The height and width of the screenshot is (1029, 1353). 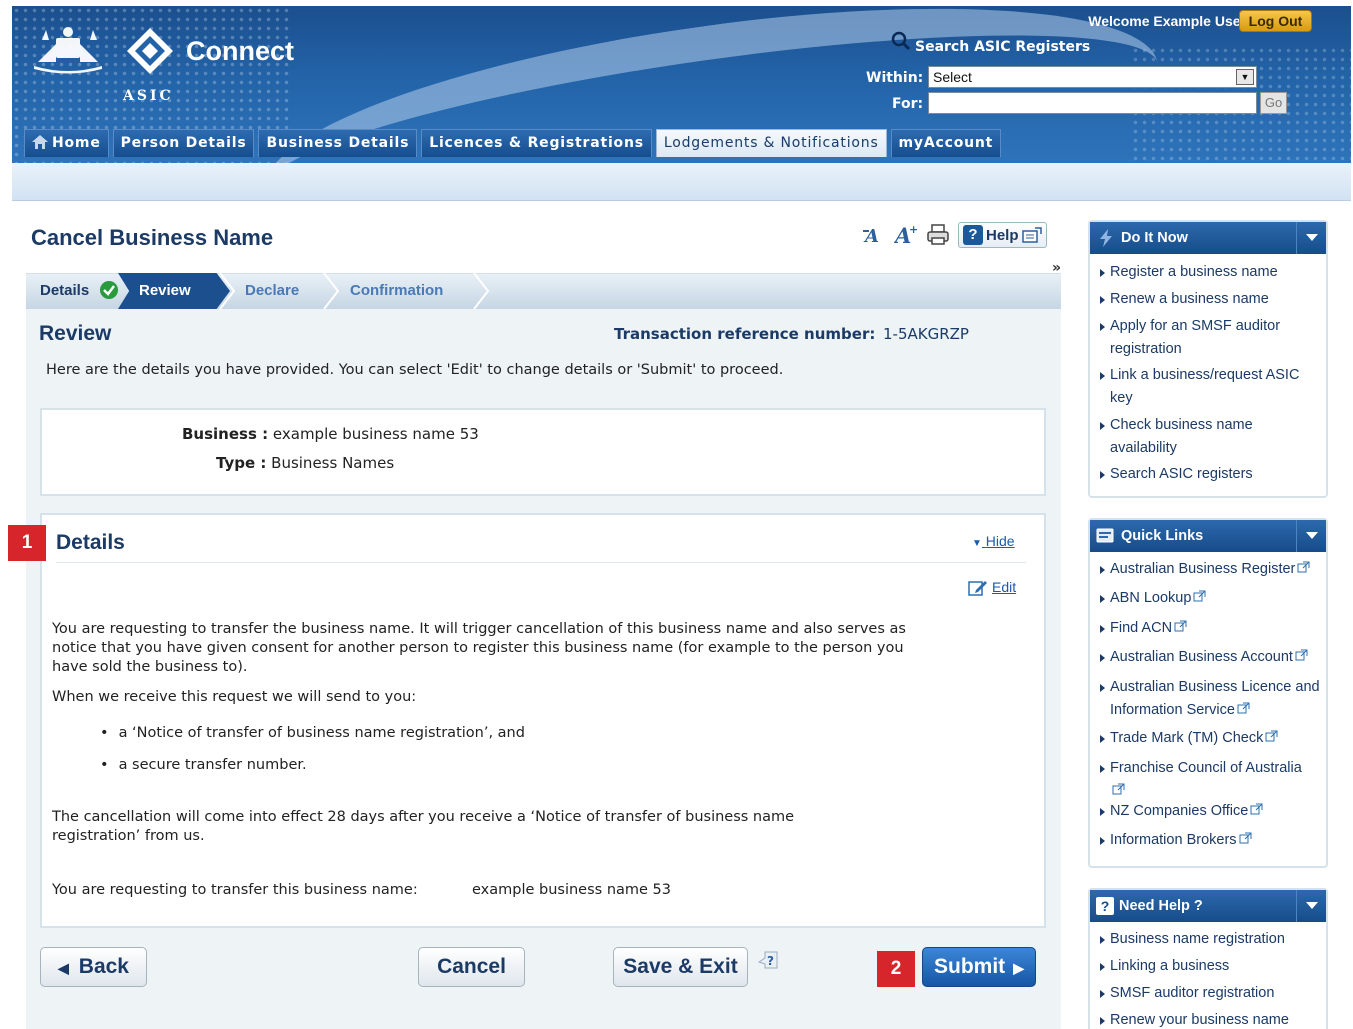 What do you see at coordinates (906, 235) in the screenshot?
I see `increase-text-size-icon: A +` at bounding box center [906, 235].